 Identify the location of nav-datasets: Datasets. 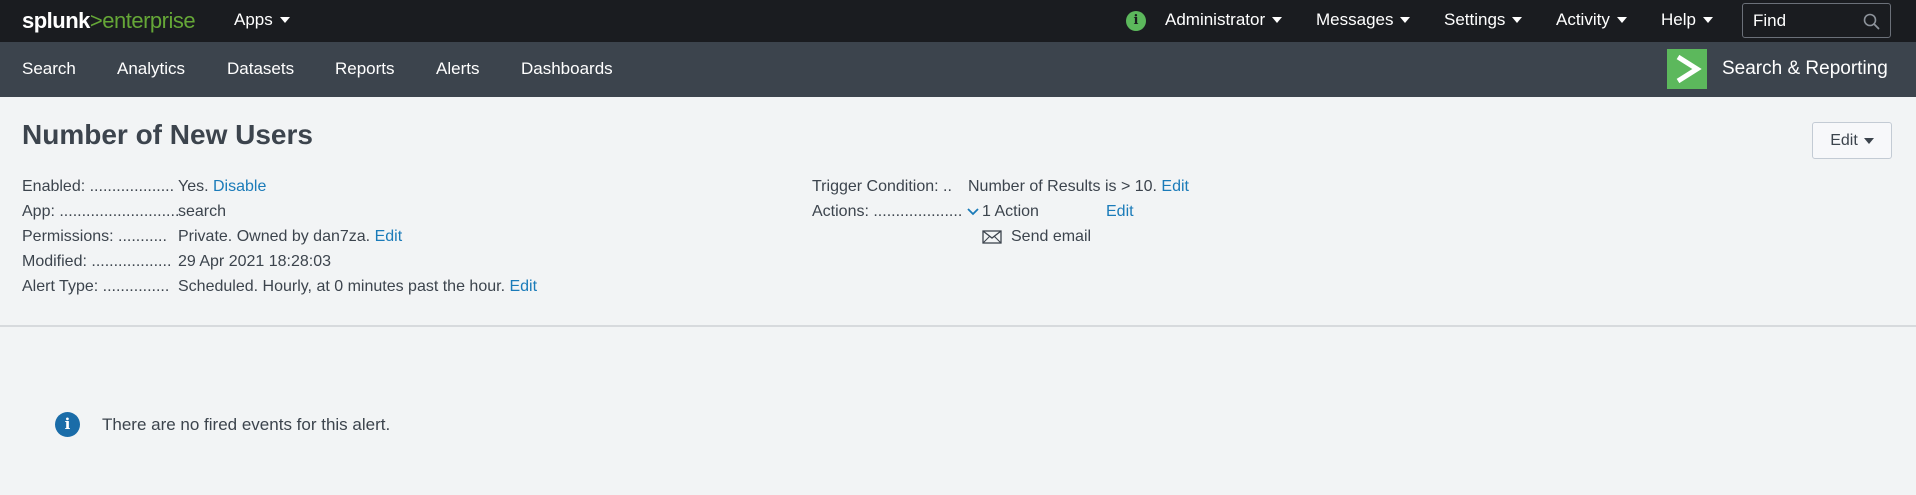
(260, 69).